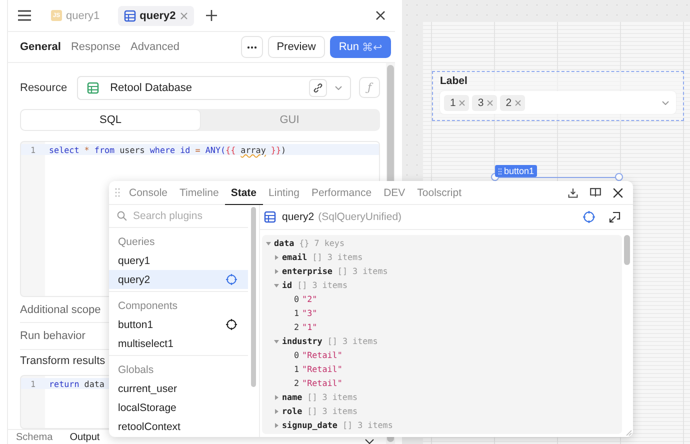 The width and height of the screenshot is (690, 444). What do you see at coordinates (178, 343) in the screenshot?
I see `plugin-item: multiselect1` at bounding box center [178, 343].